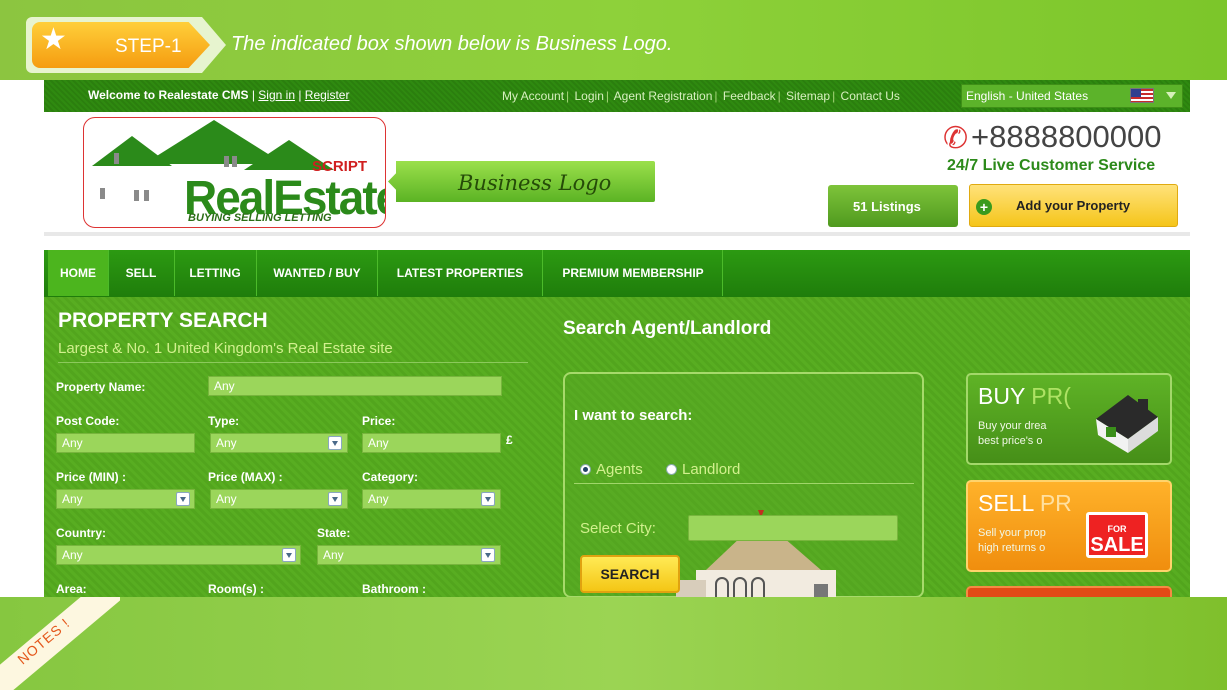 Image resolution: width=1227 pixels, height=690 pixels. Describe the element at coordinates (1051, 165) in the screenshot. I see `customer-service-text: 24/7 Live Customer Service` at that location.